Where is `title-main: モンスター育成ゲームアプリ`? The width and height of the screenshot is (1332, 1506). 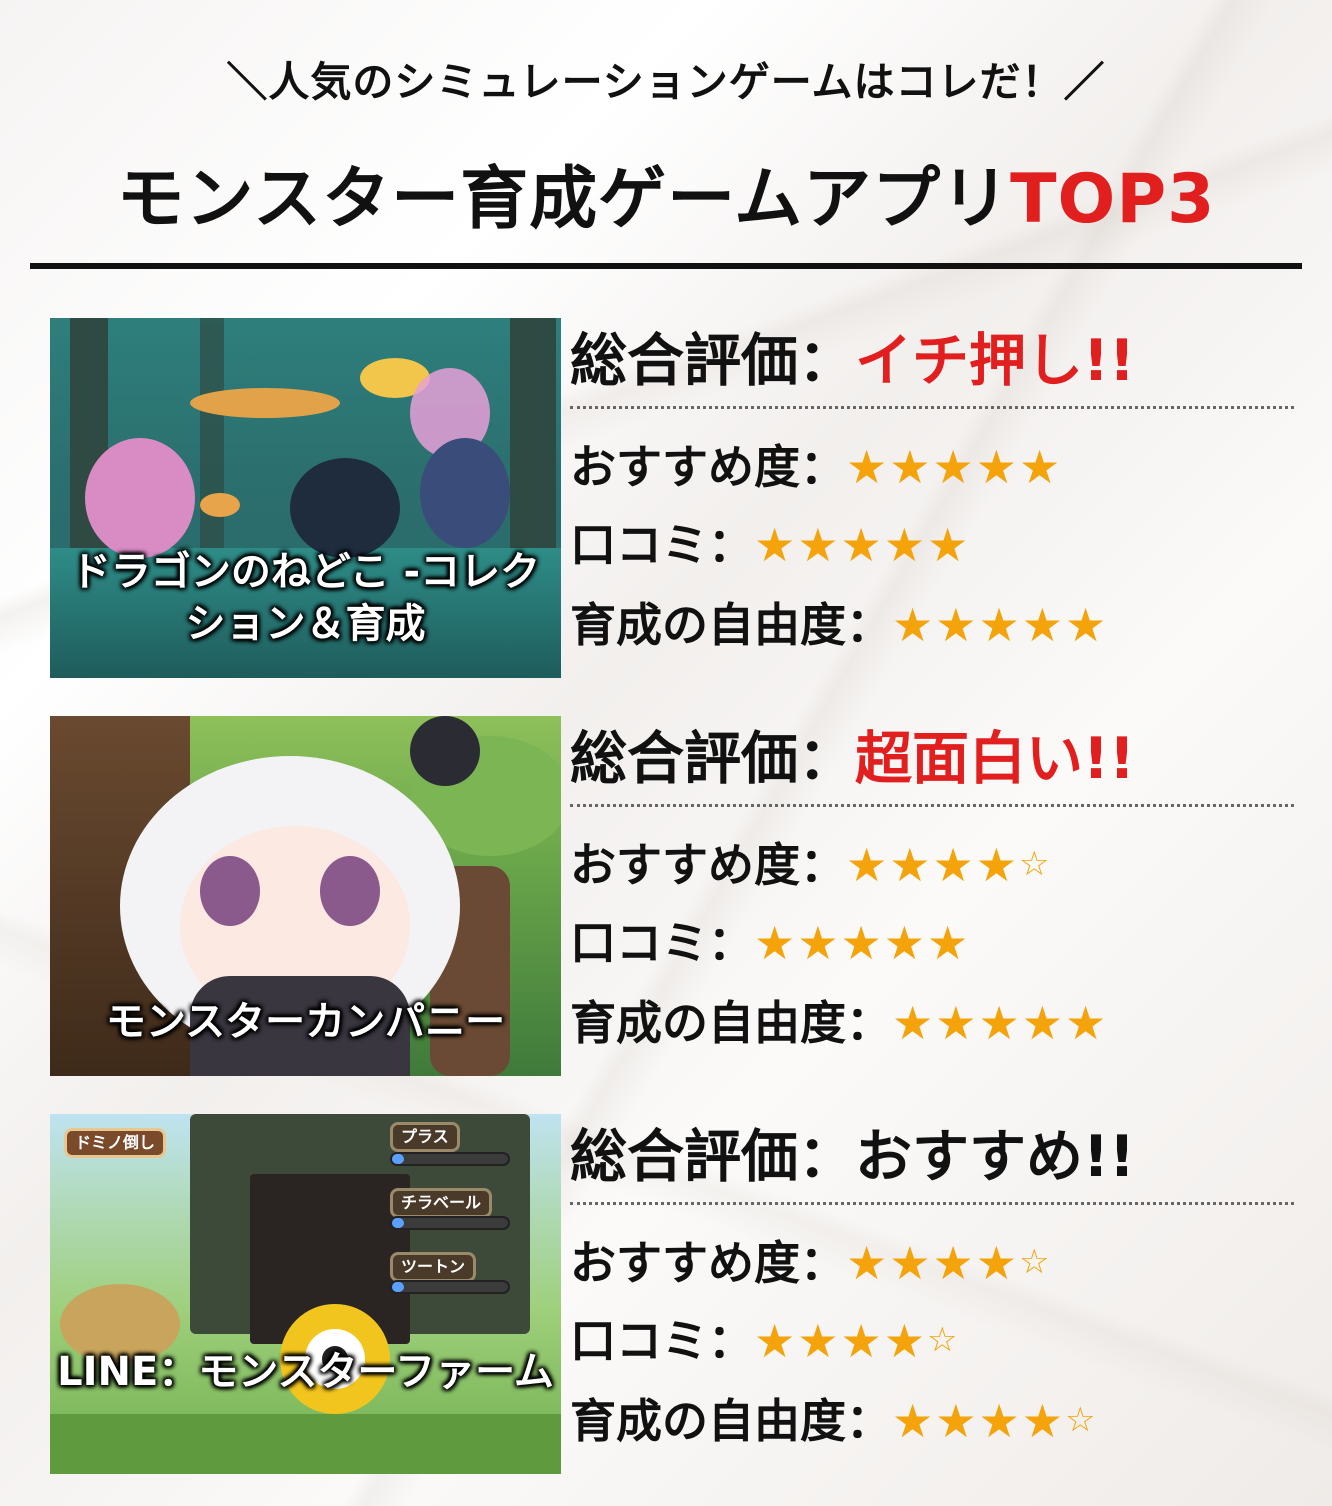 title-main: モンスター育成ゲームアプリ is located at coordinates (563, 199).